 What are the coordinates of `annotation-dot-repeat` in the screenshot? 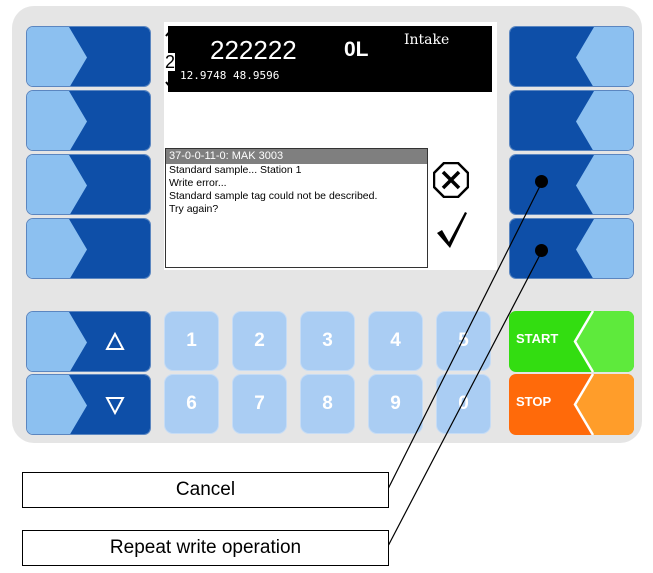 It's located at (541, 250).